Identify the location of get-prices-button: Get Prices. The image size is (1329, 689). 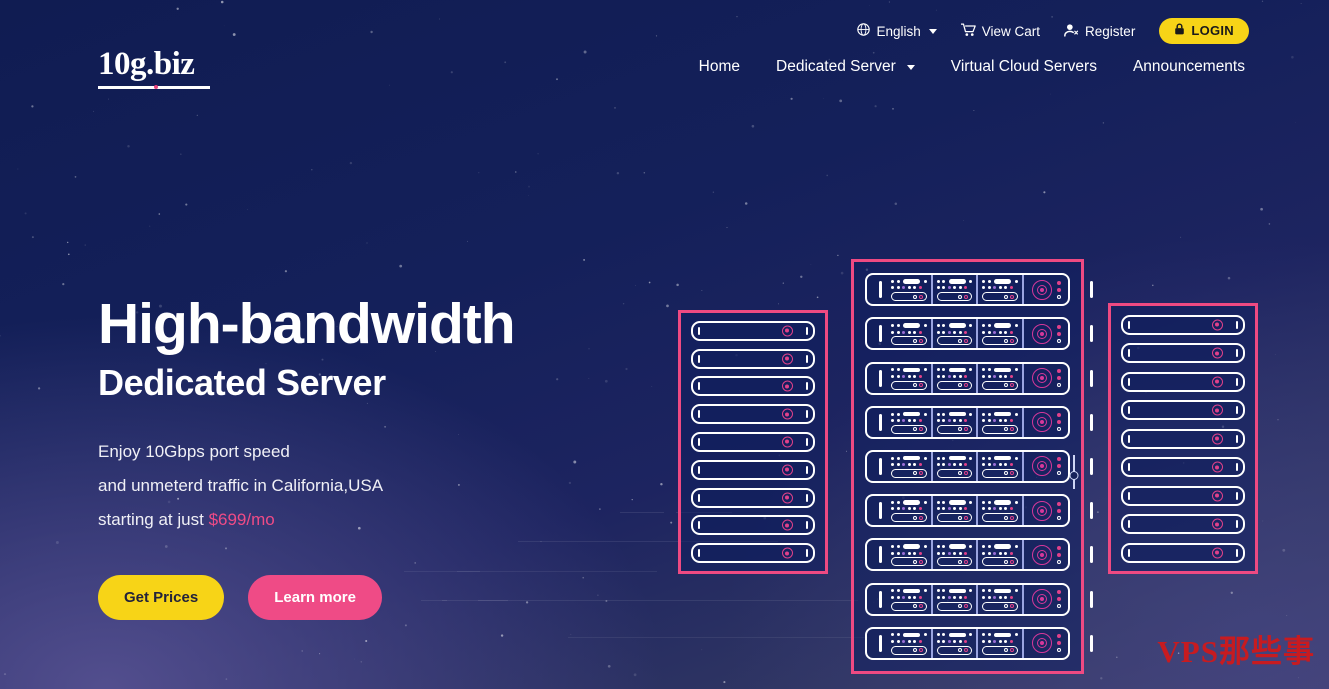
(161, 597).